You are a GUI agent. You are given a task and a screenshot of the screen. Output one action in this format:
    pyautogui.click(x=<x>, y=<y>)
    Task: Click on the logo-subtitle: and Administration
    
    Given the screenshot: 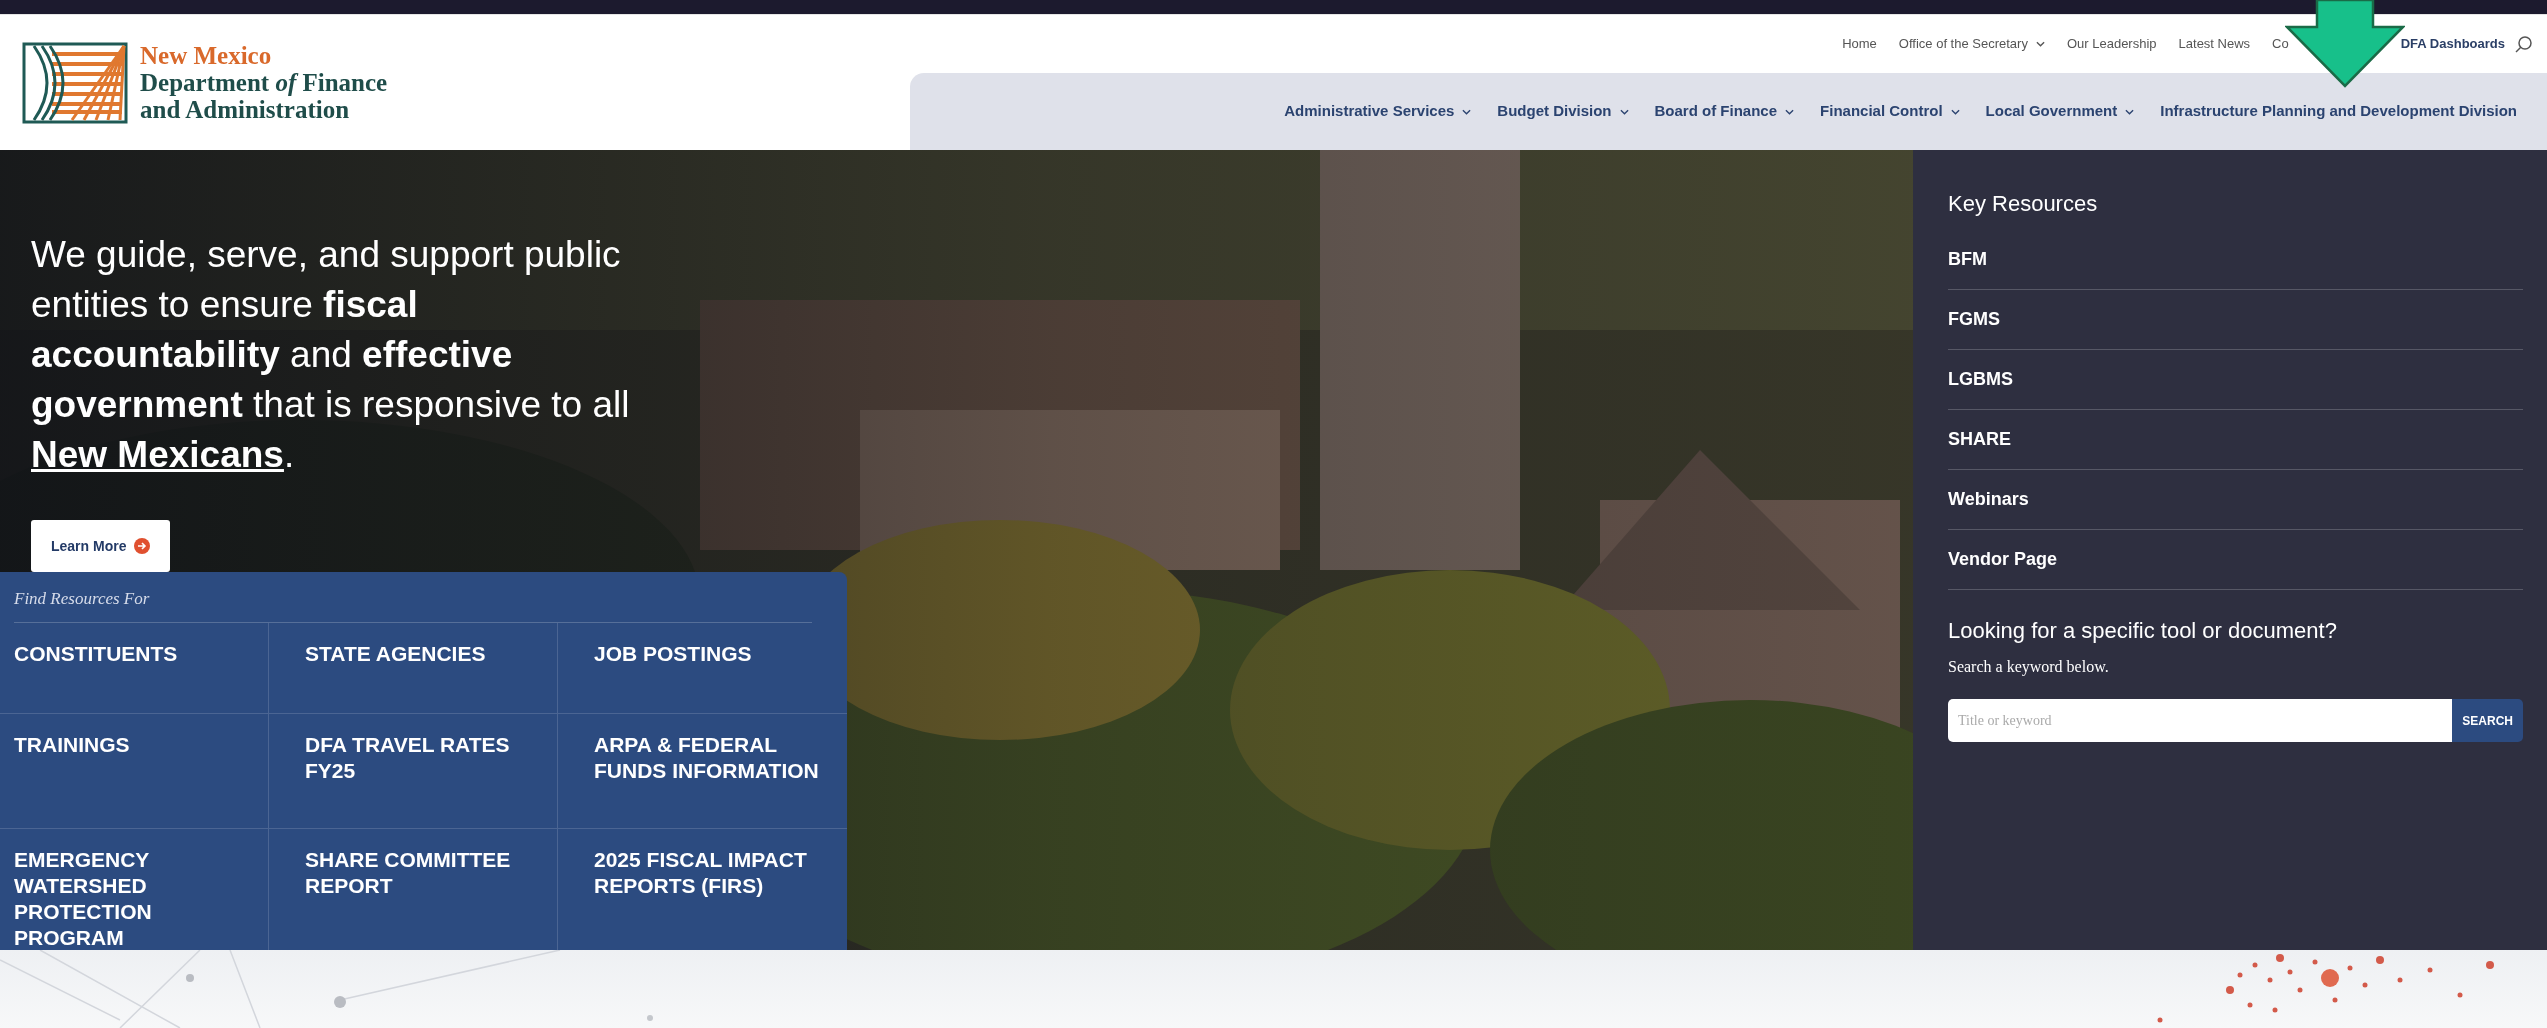 What is the action you would take?
    pyautogui.click(x=245, y=109)
    